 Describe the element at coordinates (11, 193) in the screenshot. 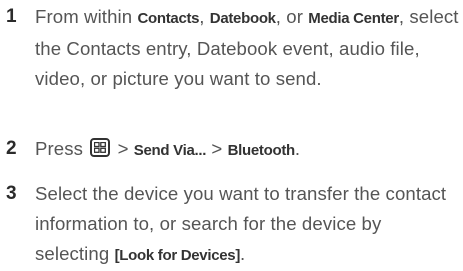

I see `step-number: 3` at that location.